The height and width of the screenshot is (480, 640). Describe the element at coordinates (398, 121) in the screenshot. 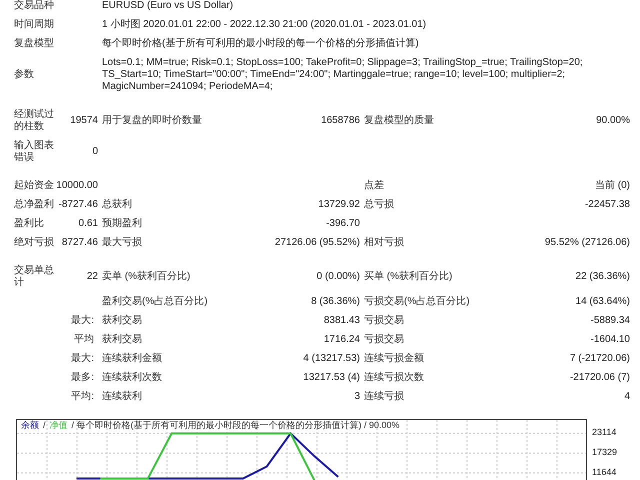

I see `field-label: 复盘模型的质量` at that location.